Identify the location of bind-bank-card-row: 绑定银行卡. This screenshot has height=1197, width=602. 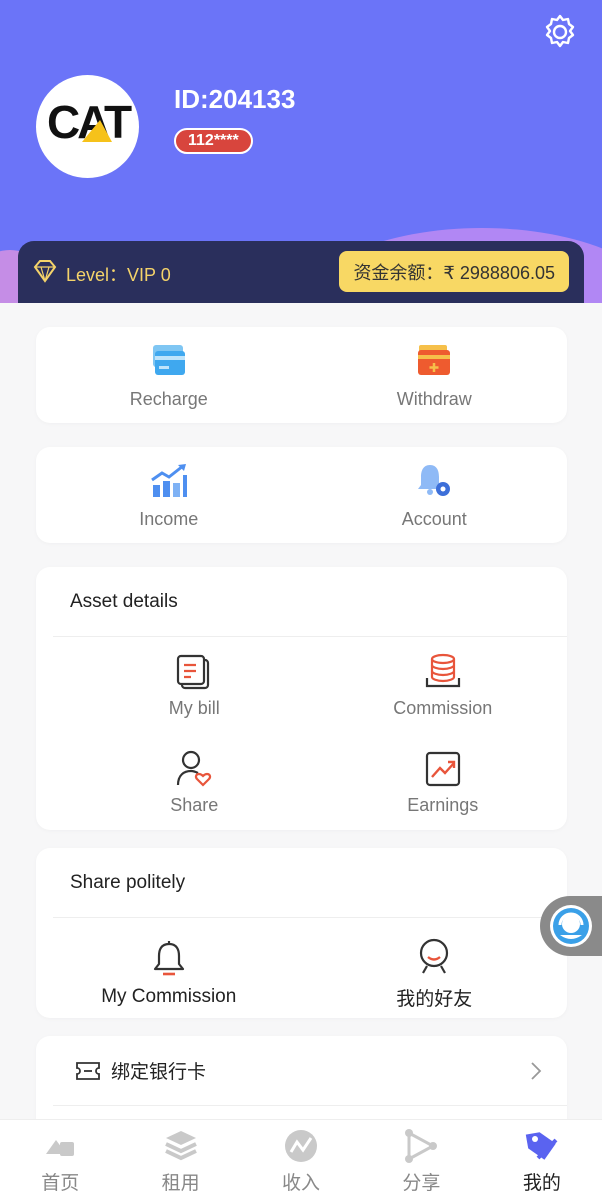
(310, 1071).